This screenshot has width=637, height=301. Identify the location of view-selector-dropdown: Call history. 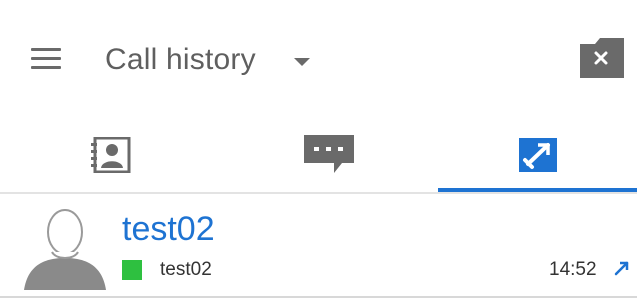
(207, 60).